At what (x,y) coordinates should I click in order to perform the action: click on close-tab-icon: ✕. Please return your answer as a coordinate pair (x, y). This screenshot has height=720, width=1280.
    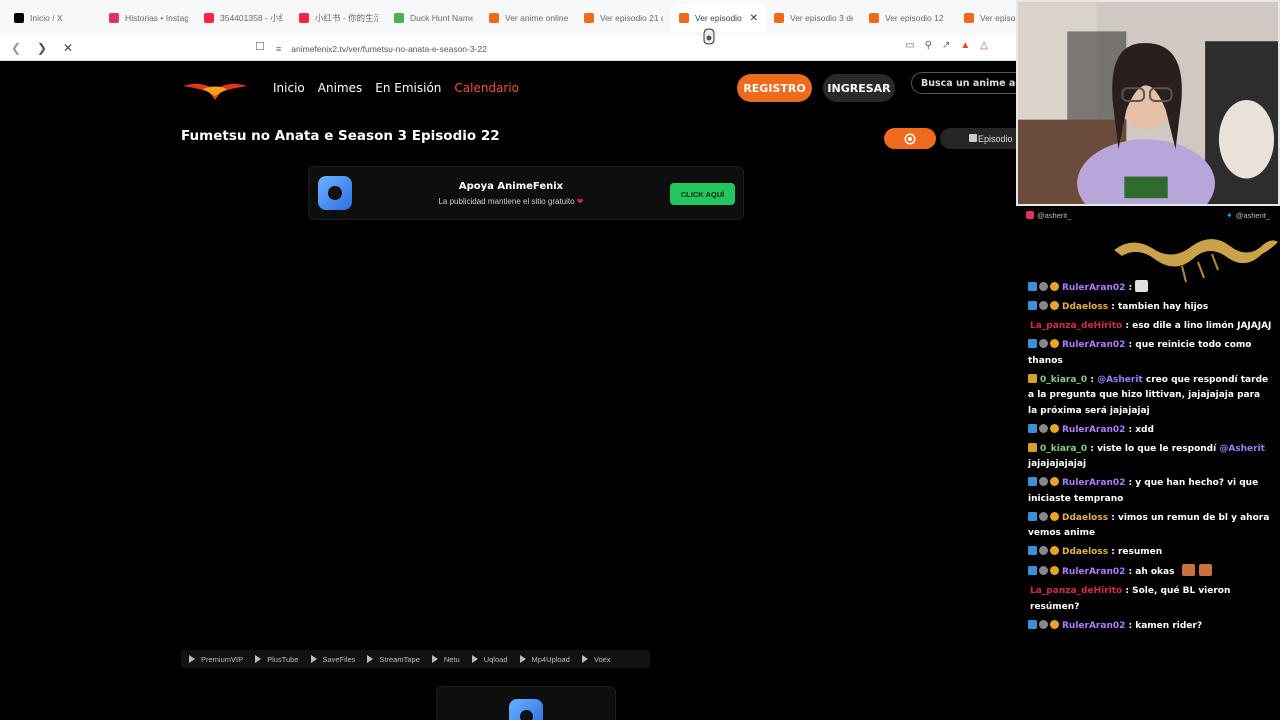
    Looking at the image, I should click on (754, 18).